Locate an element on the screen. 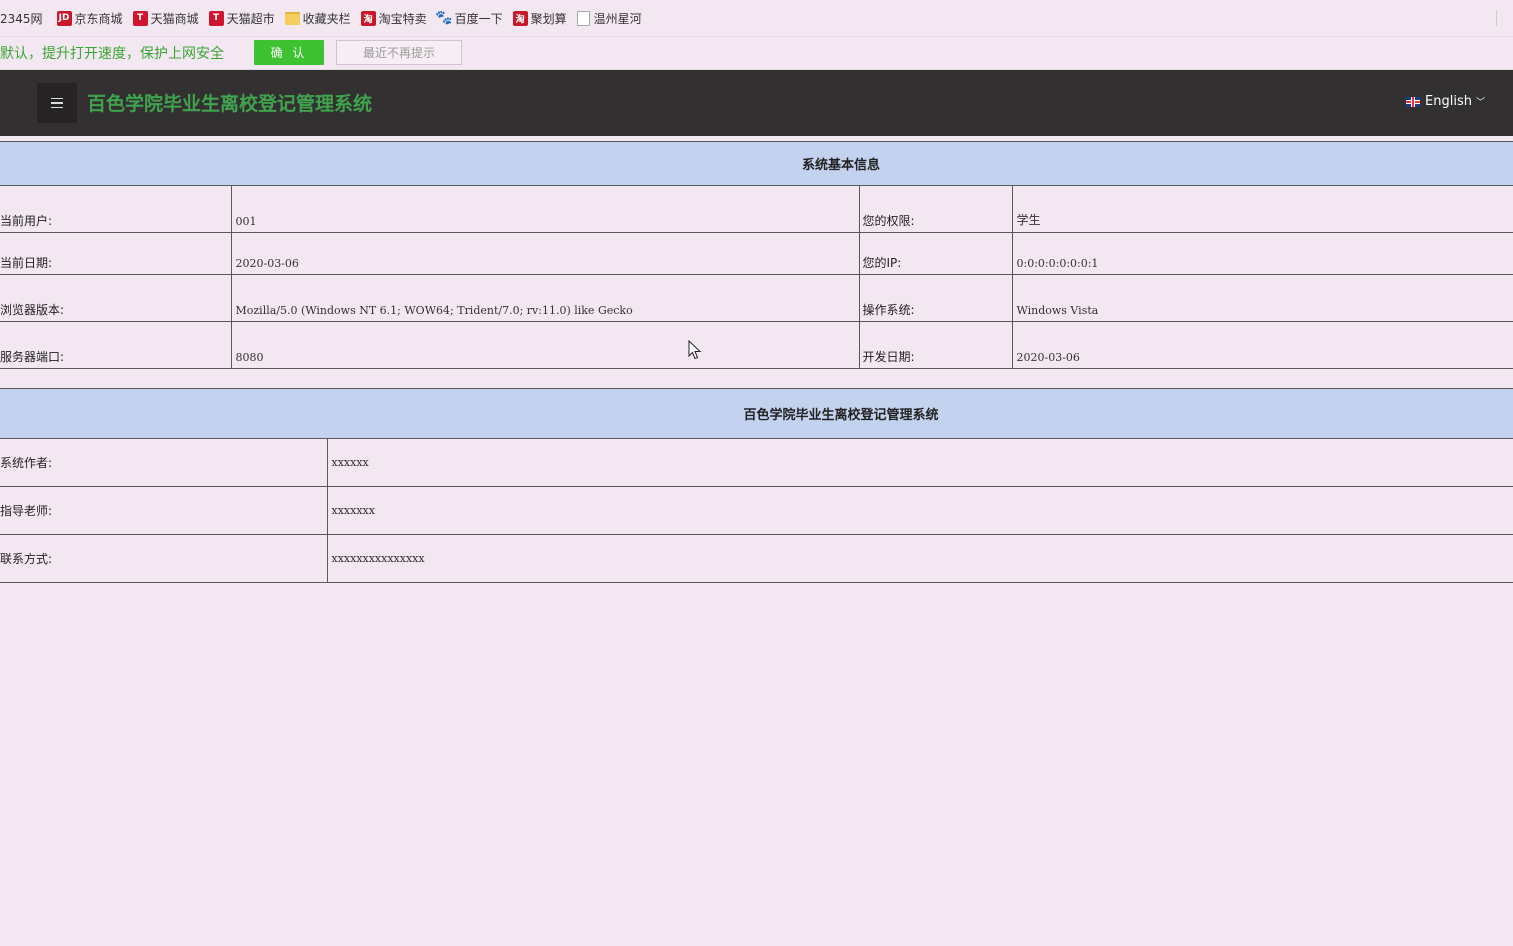 This screenshot has width=1513, height=946. bookmark-tmall-supermarket: T 天猫超市 is located at coordinates (241, 18).